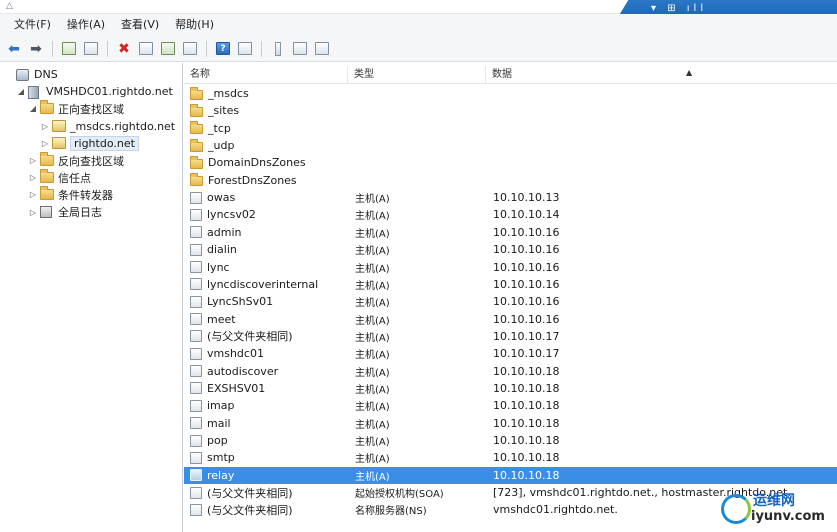 The image size is (837, 532). Describe the element at coordinates (107, 126) in the screenshot. I see `tree-node: ▷ _msdcs.rightdo.net` at that location.